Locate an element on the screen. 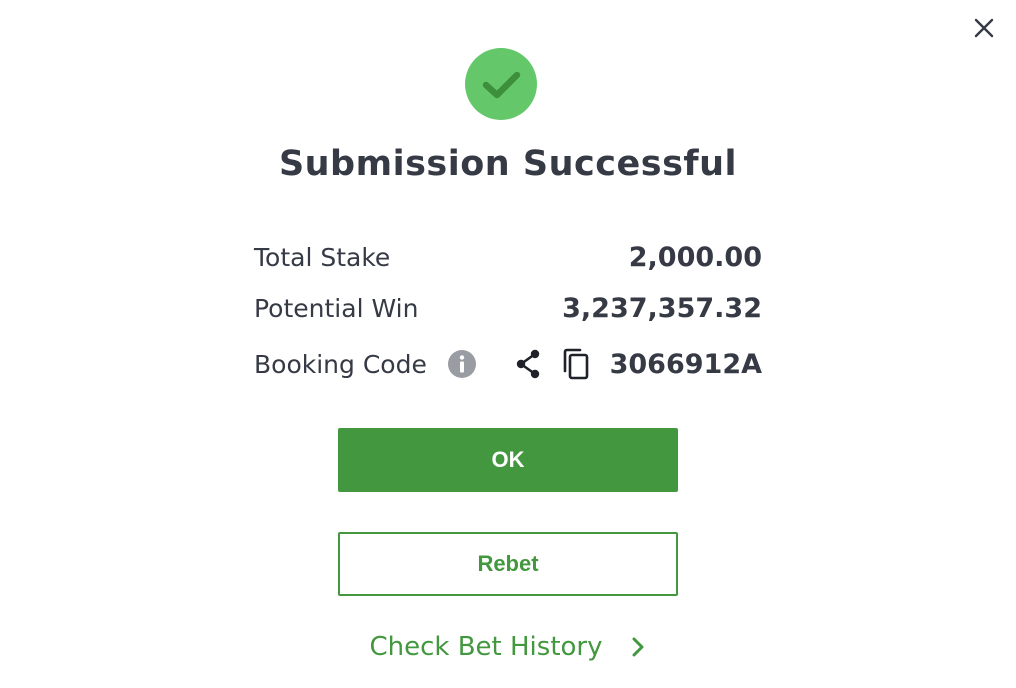  share-icon is located at coordinates (528, 364).